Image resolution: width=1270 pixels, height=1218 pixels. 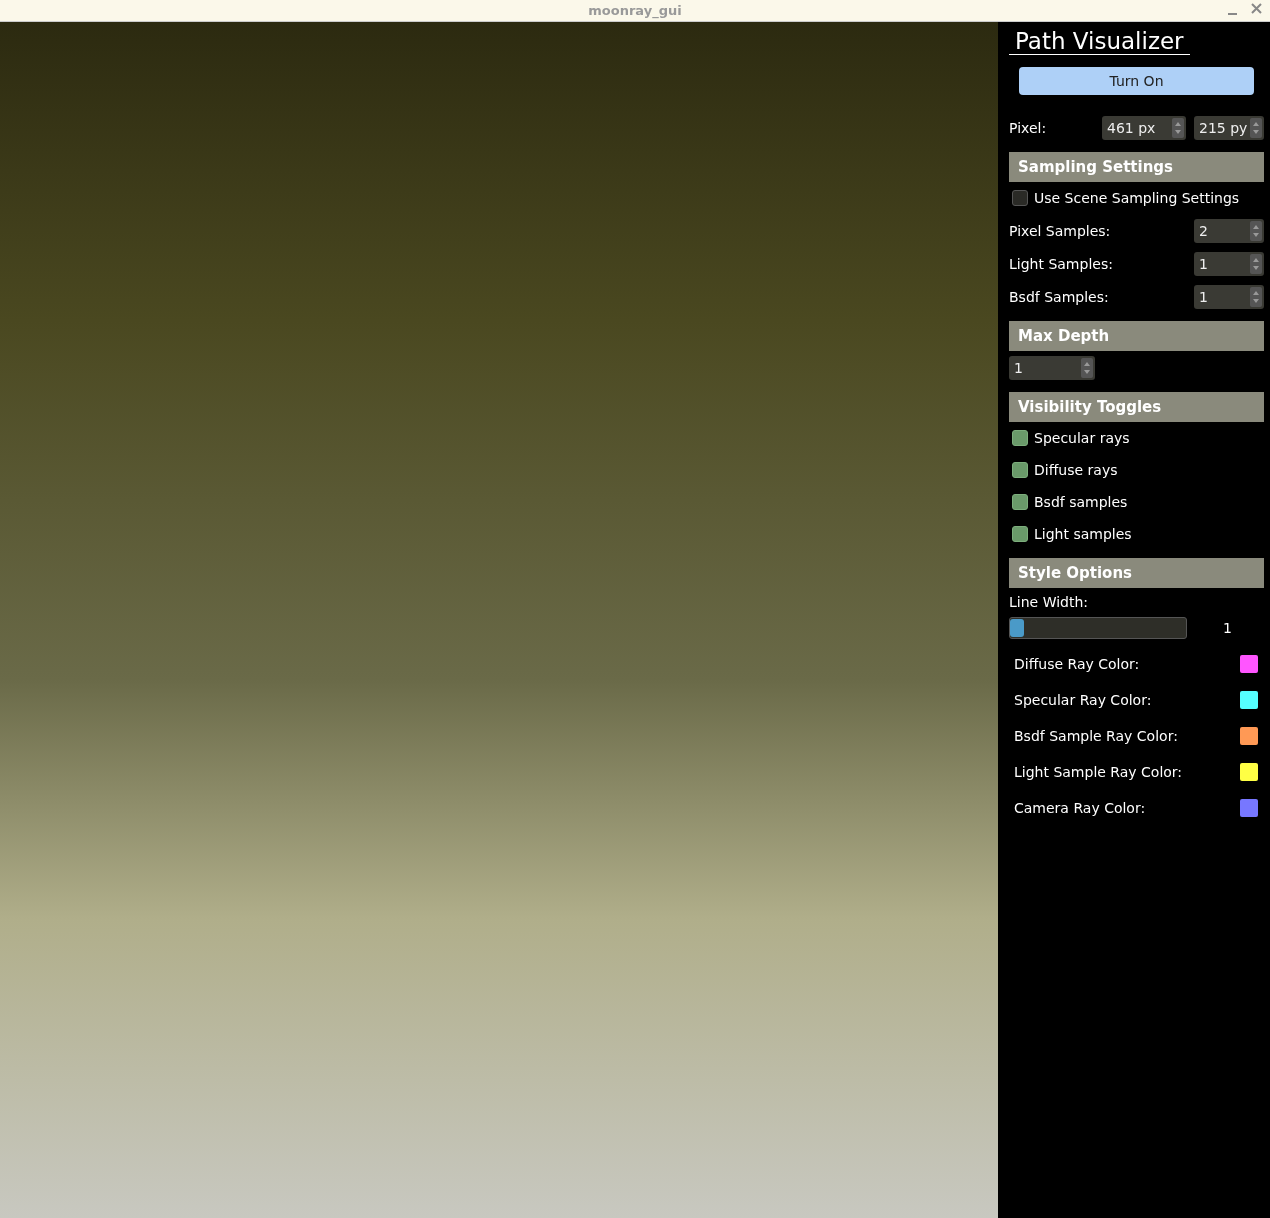 I want to click on color-label: Bsdf Sample Ray Color:, so click(x=1096, y=736).